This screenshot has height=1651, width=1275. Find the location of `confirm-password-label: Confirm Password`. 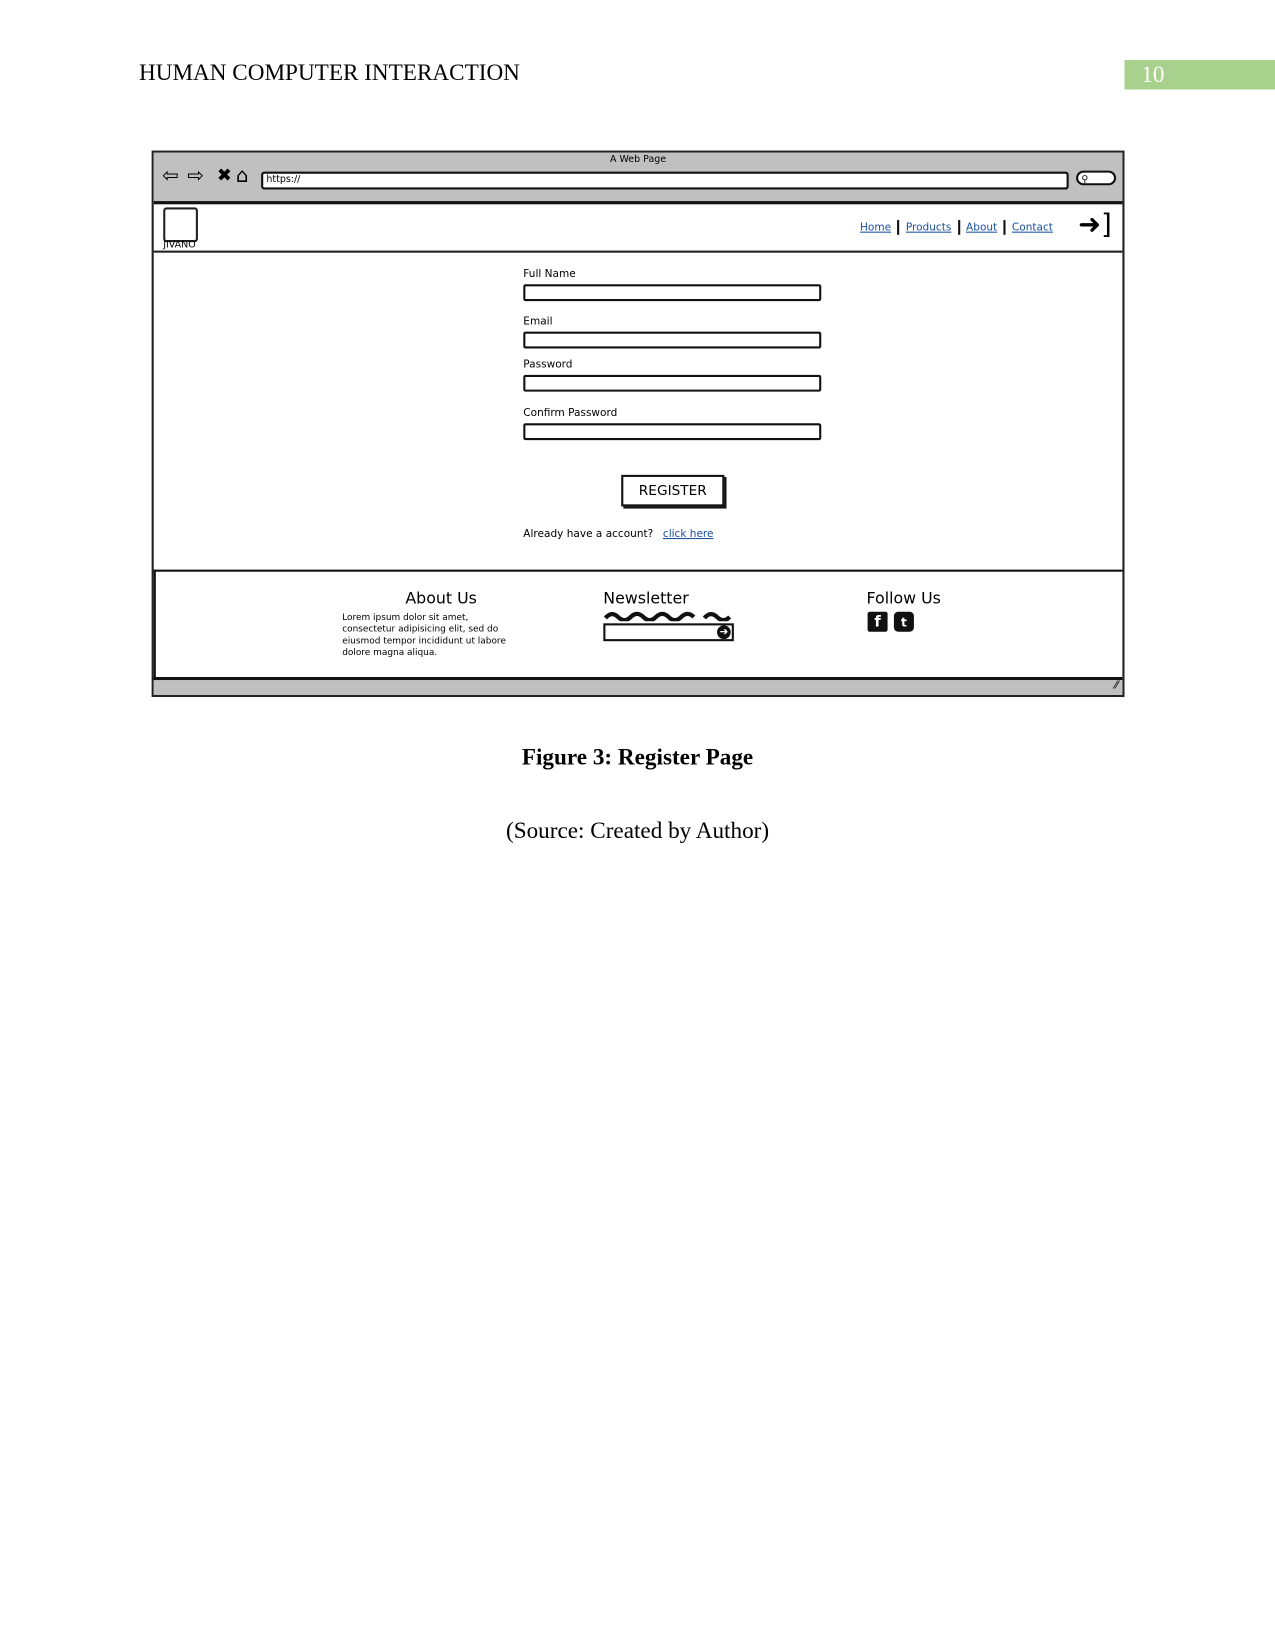

confirm-password-label: Confirm Password is located at coordinates (570, 413).